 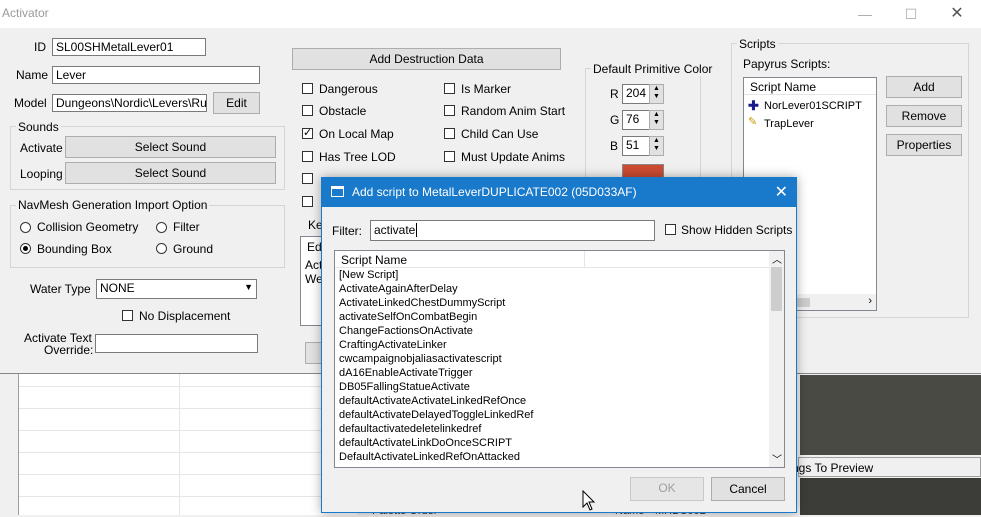 I want to click on scroll-thumb, so click(x=776, y=289).